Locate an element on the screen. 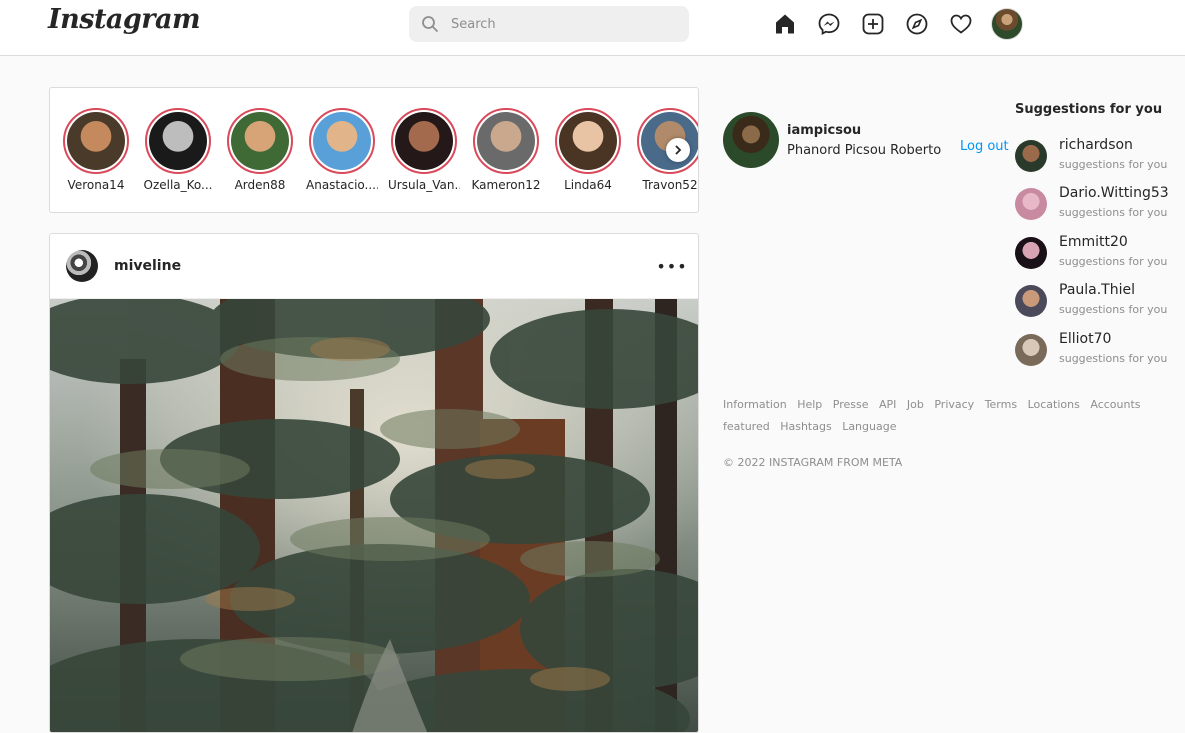 The width and height of the screenshot is (1185, 733). suggestion-item: Elliot70 suggestions for you is located at coordinates (1100, 351).